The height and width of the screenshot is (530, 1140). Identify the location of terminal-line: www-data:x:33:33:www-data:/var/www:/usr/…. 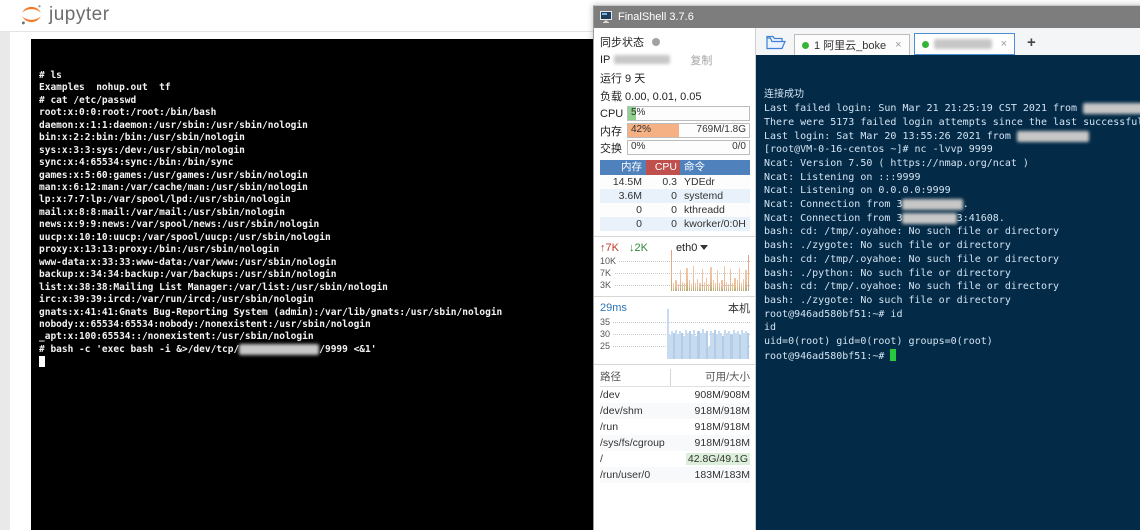
(188, 262).